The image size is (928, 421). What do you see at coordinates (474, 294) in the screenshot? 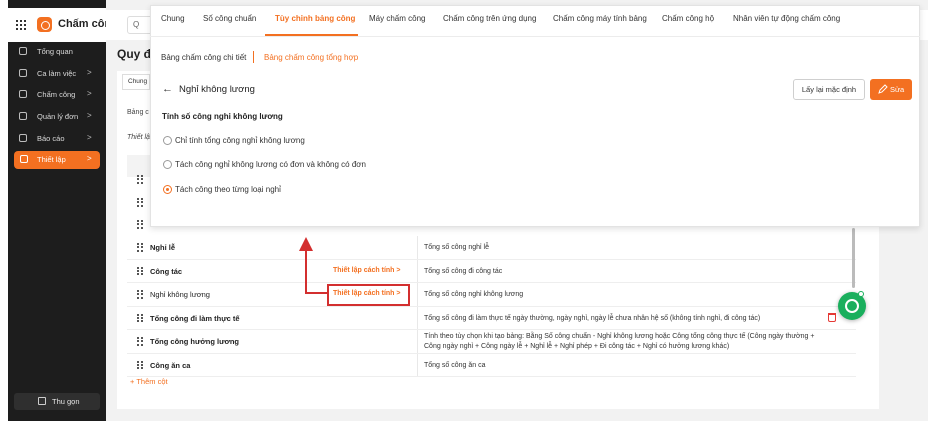
I see `column-description: Tổng số công nghỉ không lương` at bounding box center [474, 294].